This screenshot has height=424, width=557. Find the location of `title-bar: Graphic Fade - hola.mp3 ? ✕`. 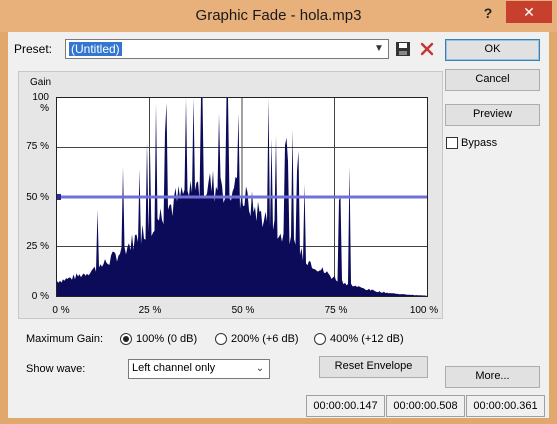

title-bar: Graphic Fade - hola.mp3 ? ✕ is located at coordinates (278, 16).